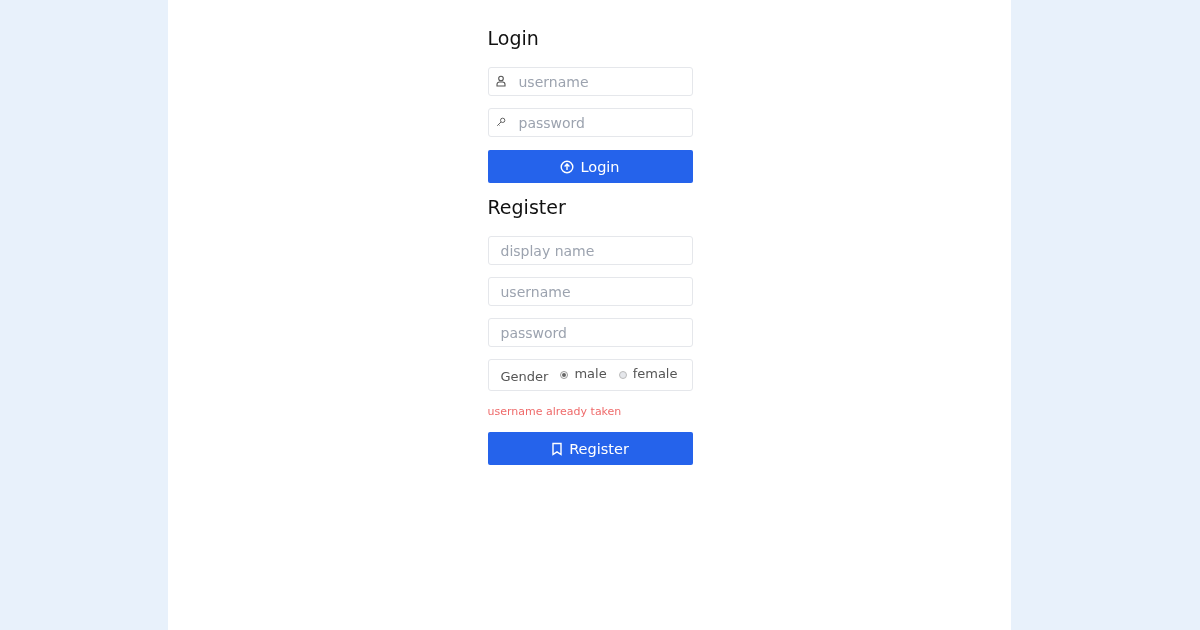  What do you see at coordinates (590, 250) in the screenshot?
I see `input-field: display name` at bounding box center [590, 250].